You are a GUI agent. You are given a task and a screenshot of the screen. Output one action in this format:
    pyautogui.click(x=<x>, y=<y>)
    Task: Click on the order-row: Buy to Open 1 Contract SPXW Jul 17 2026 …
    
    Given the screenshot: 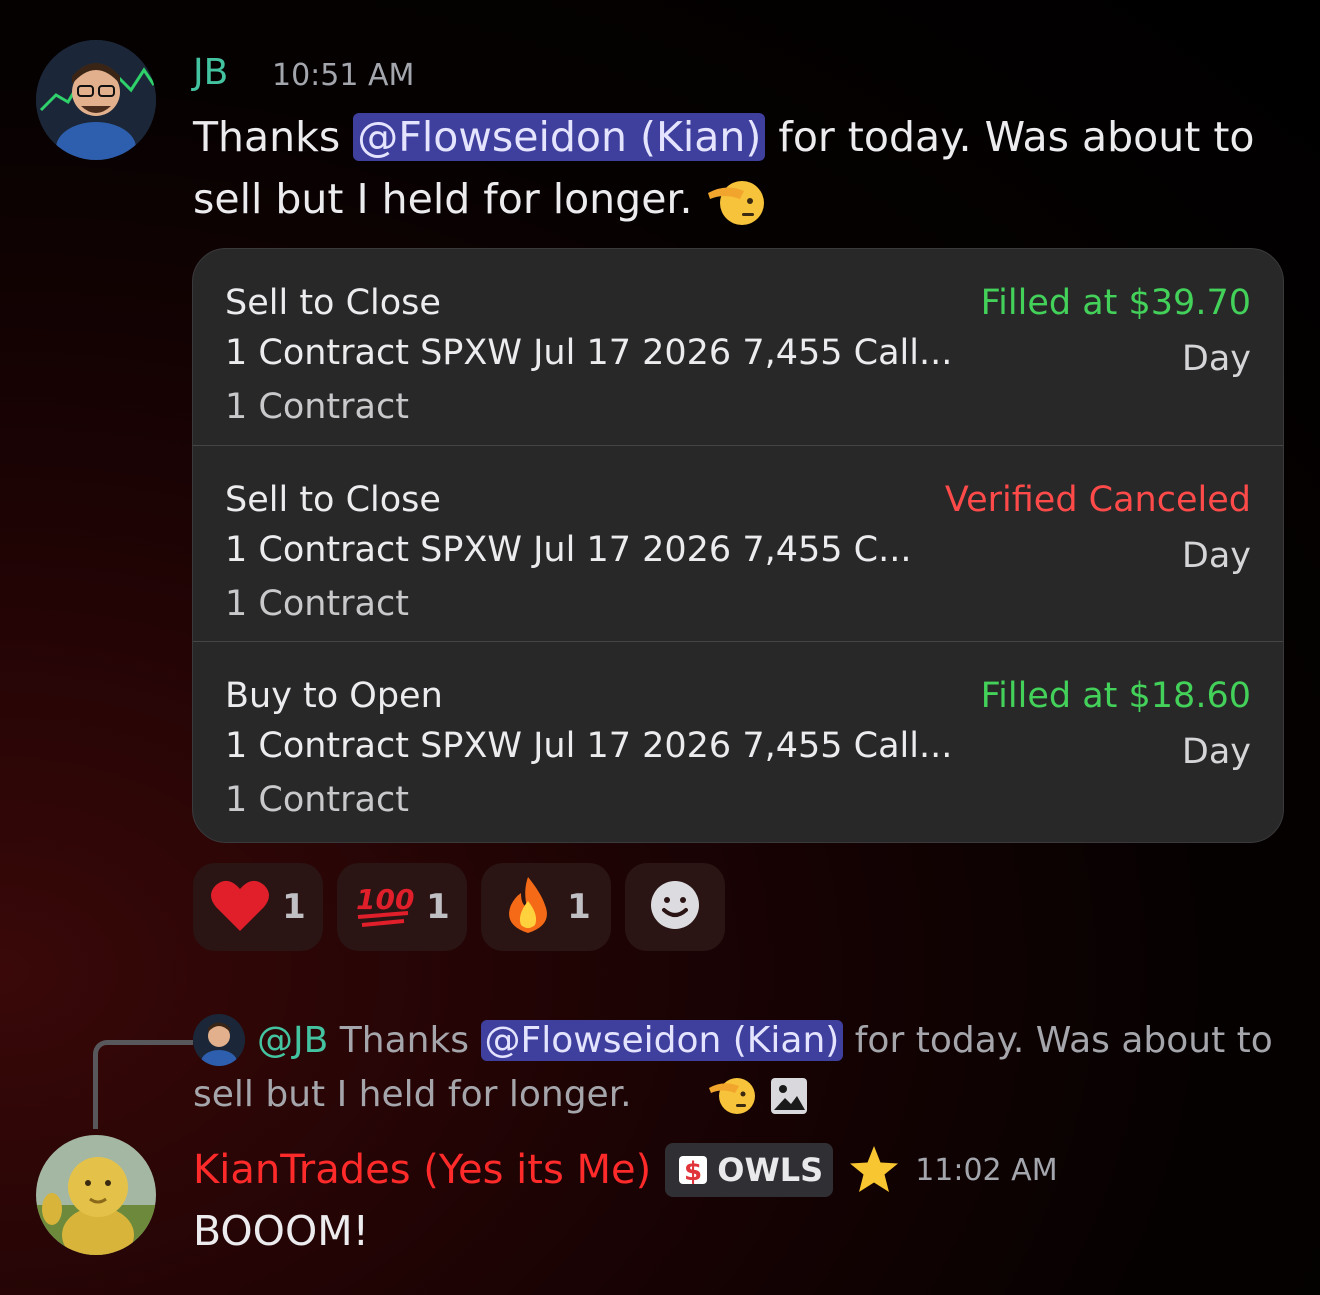 What is the action you would take?
    pyautogui.click(x=738, y=739)
    